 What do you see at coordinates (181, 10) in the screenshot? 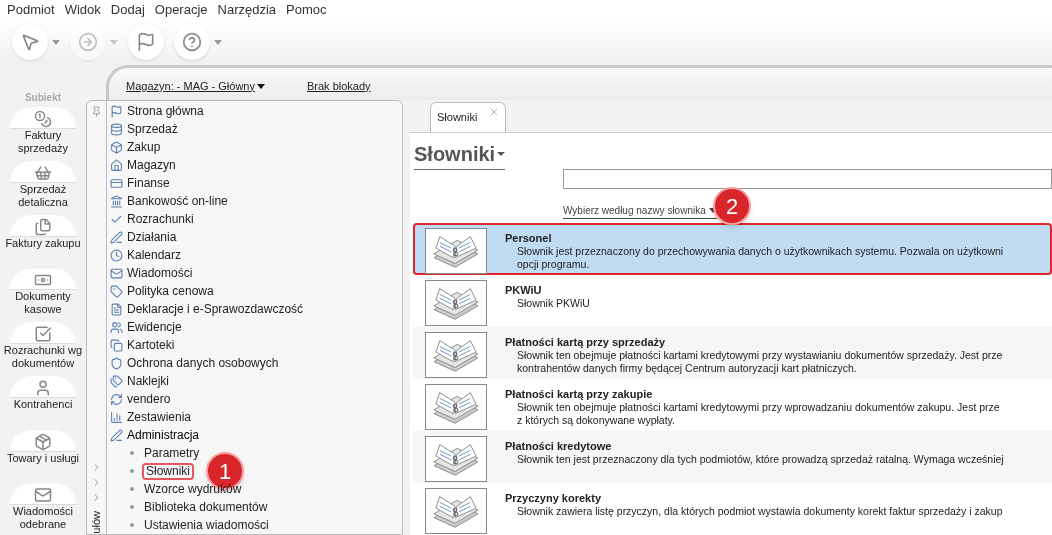
I see `menu-item: Operacje` at bounding box center [181, 10].